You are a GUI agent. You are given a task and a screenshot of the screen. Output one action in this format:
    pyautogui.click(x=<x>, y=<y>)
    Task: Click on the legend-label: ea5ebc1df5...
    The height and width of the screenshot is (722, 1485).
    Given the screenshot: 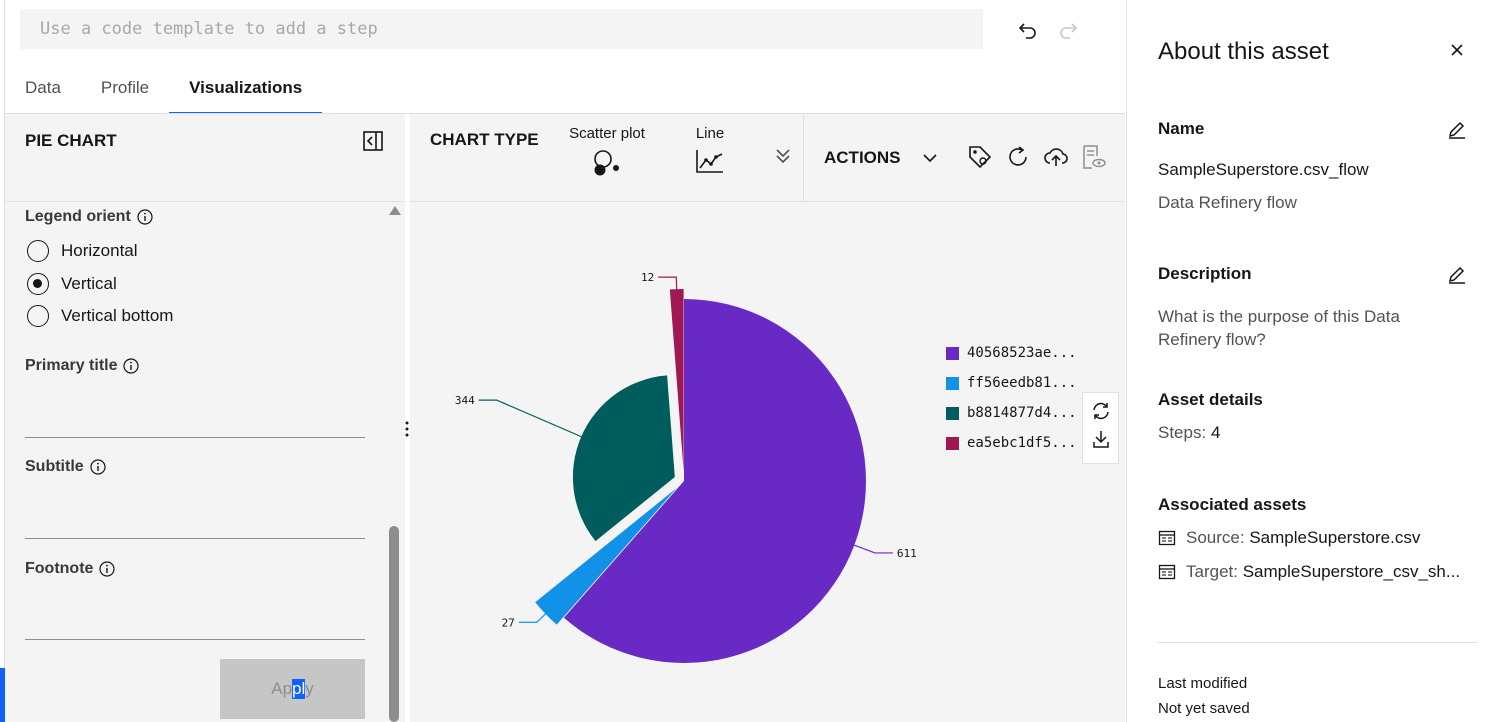 What is the action you would take?
    pyautogui.click(x=1022, y=443)
    